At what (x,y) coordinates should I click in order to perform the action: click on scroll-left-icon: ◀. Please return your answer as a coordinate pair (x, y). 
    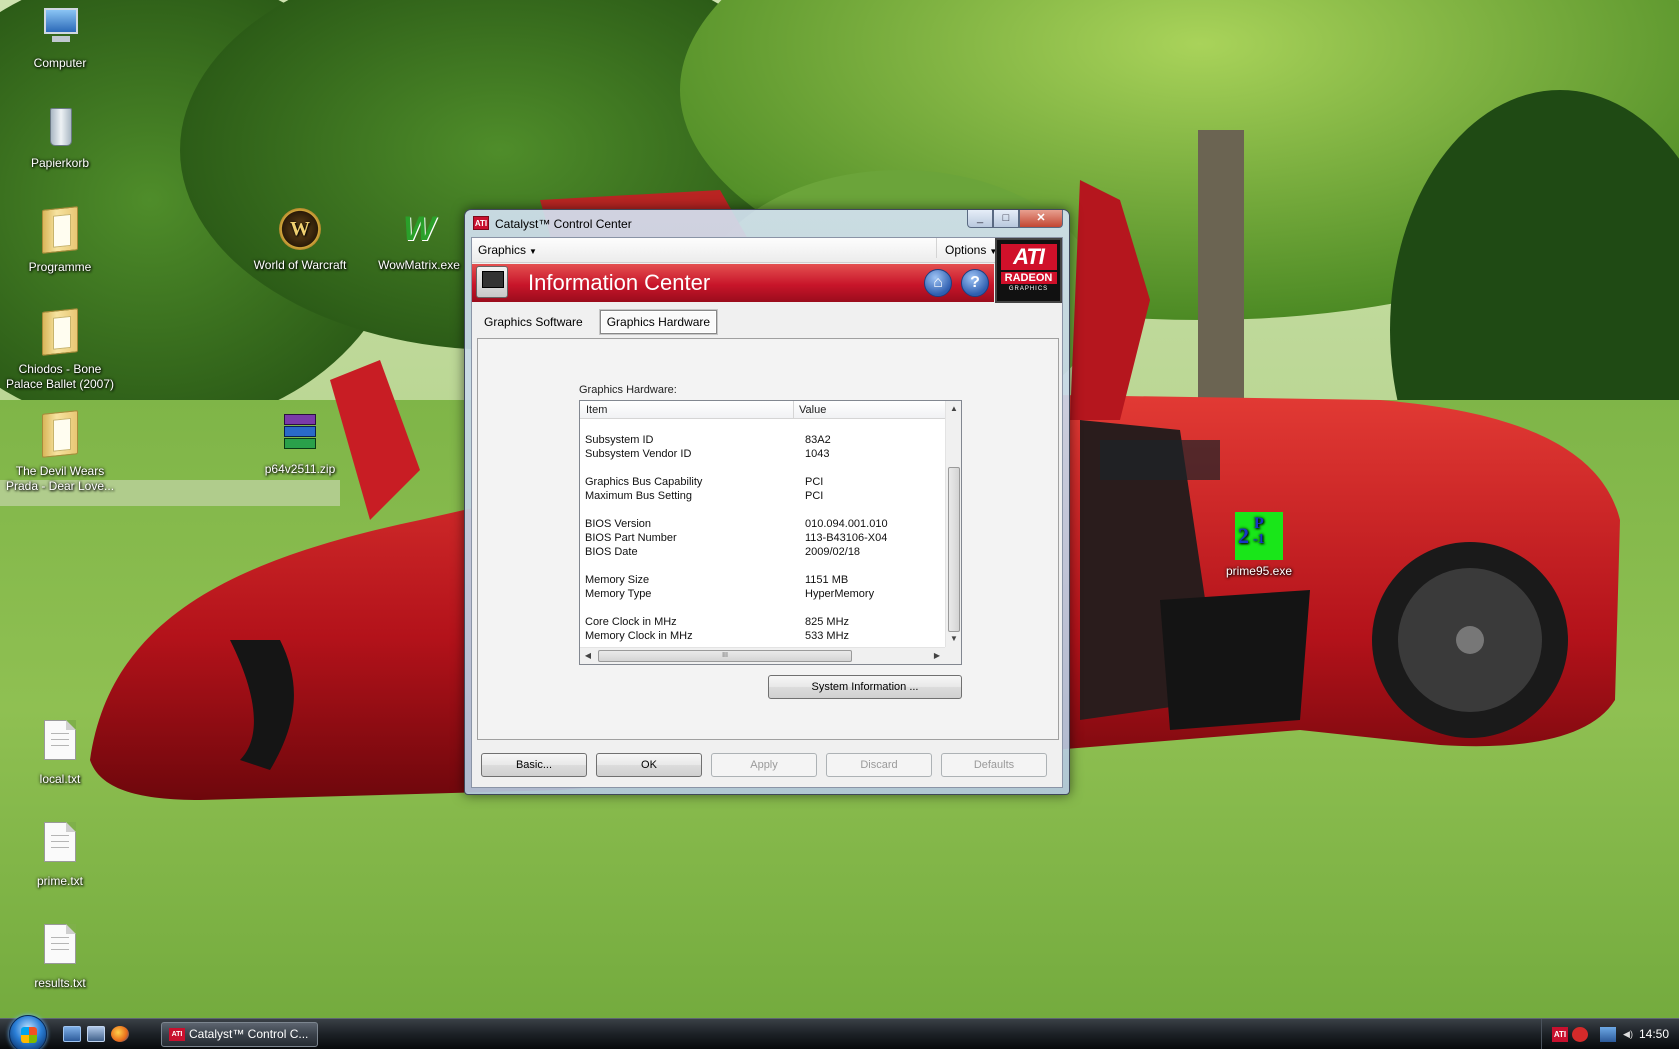
    Looking at the image, I should click on (588, 656).